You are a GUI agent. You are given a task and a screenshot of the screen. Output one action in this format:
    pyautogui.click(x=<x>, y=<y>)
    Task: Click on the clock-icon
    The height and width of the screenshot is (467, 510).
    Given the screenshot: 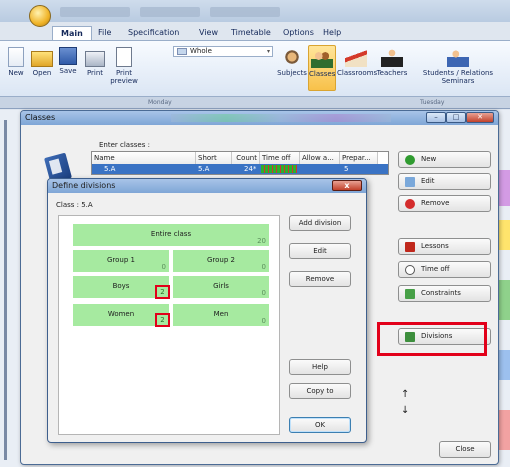 What is the action you would take?
    pyautogui.click(x=410, y=270)
    